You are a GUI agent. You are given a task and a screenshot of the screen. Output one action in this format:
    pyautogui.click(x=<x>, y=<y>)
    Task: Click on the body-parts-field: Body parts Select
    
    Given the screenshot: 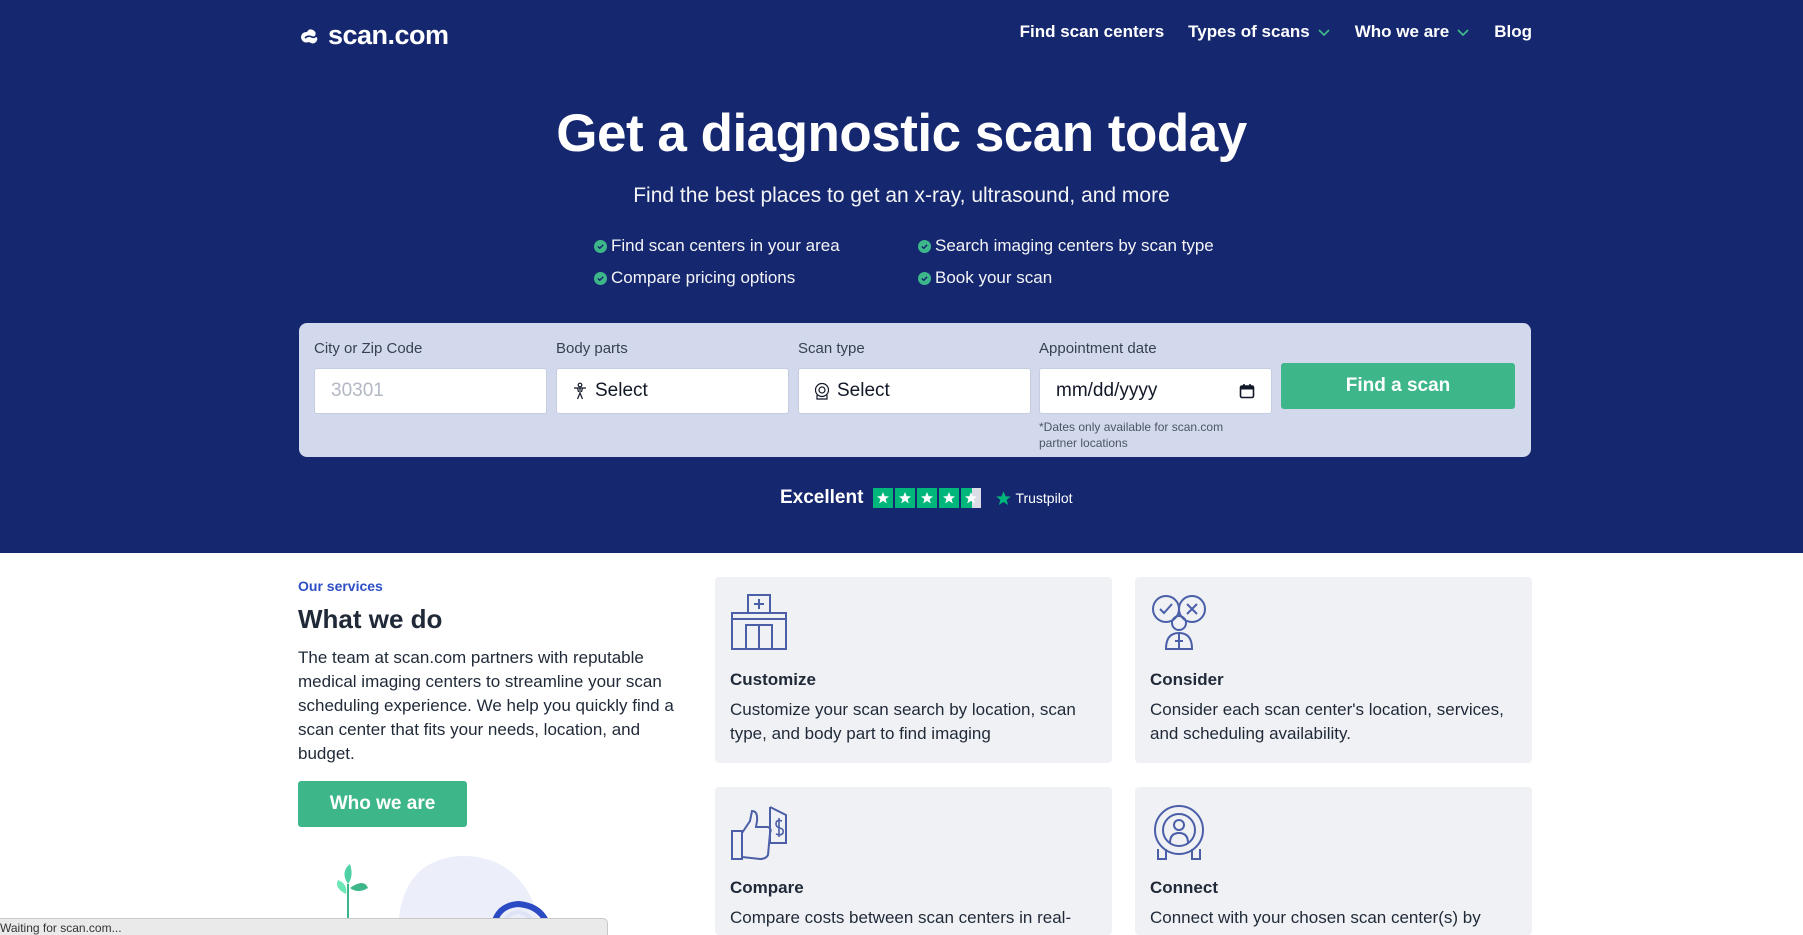 What is the action you would take?
    pyautogui.click(x=672, y=377)
    